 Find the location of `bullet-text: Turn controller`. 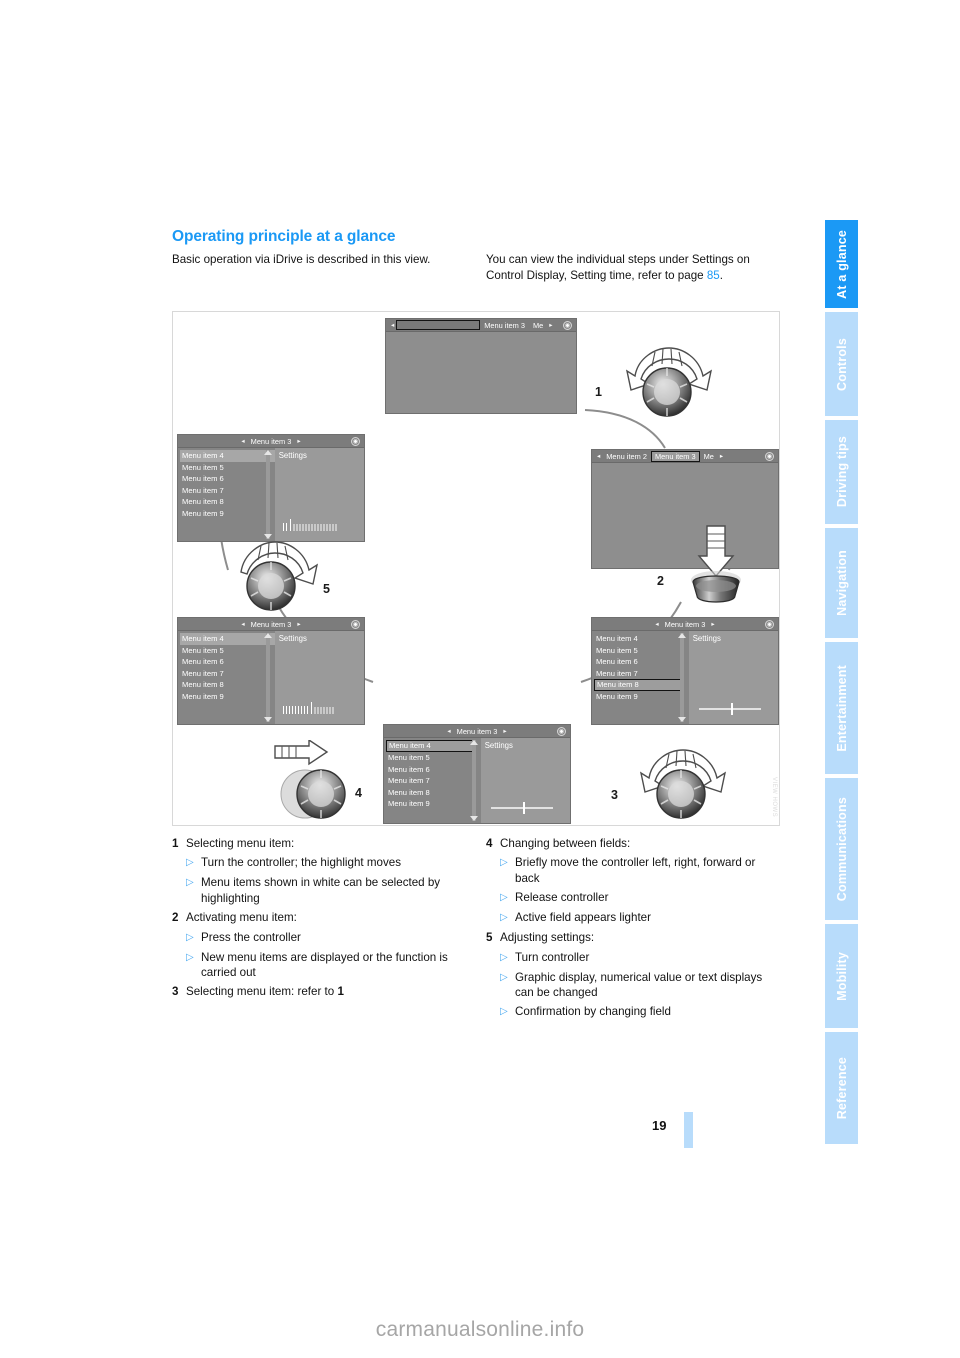

bullet-text: Turn controller is located at coordinates (552, 957).